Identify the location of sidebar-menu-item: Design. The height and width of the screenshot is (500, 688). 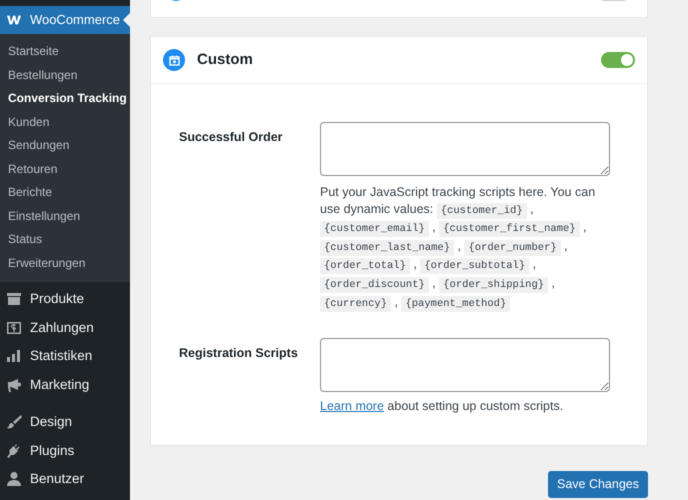
(65, 422).